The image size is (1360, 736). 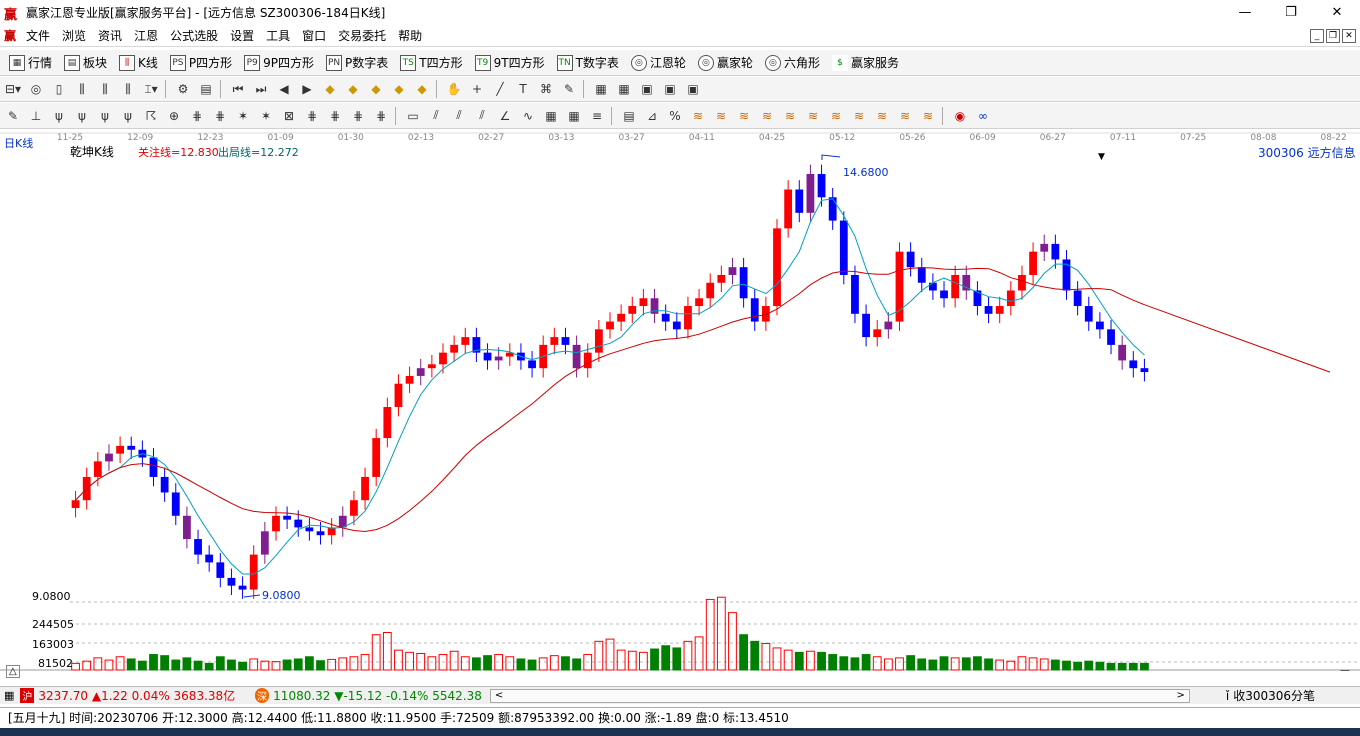 What do you see at coordinates (278, 35) in the screenshot?
I see `menu-tools: 工具` at bounding box center [278, 35].